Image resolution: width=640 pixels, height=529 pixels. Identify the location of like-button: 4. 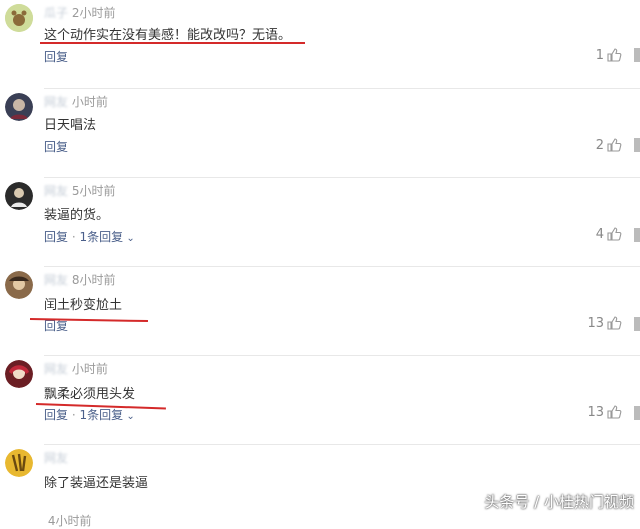
(609, 234).